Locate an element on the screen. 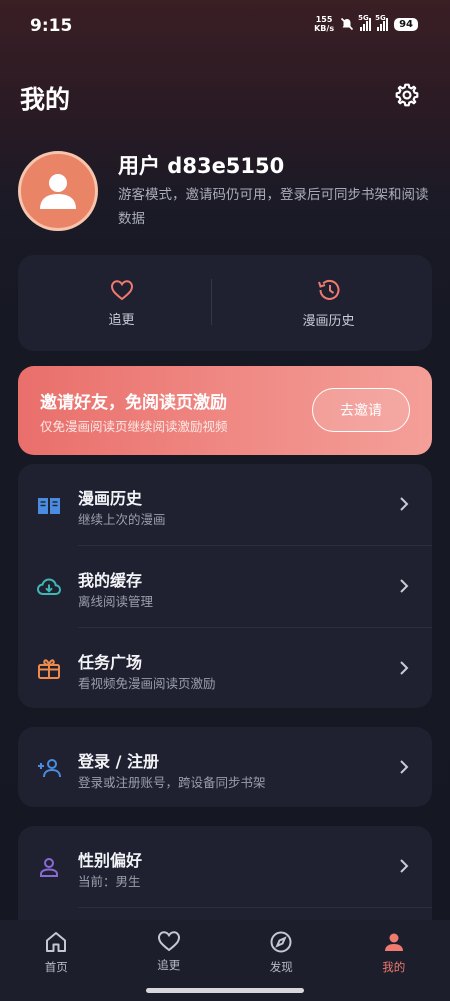 This screenshot has height=1001, width=450. cloud-download-icon is located at coordinates (49, 586).